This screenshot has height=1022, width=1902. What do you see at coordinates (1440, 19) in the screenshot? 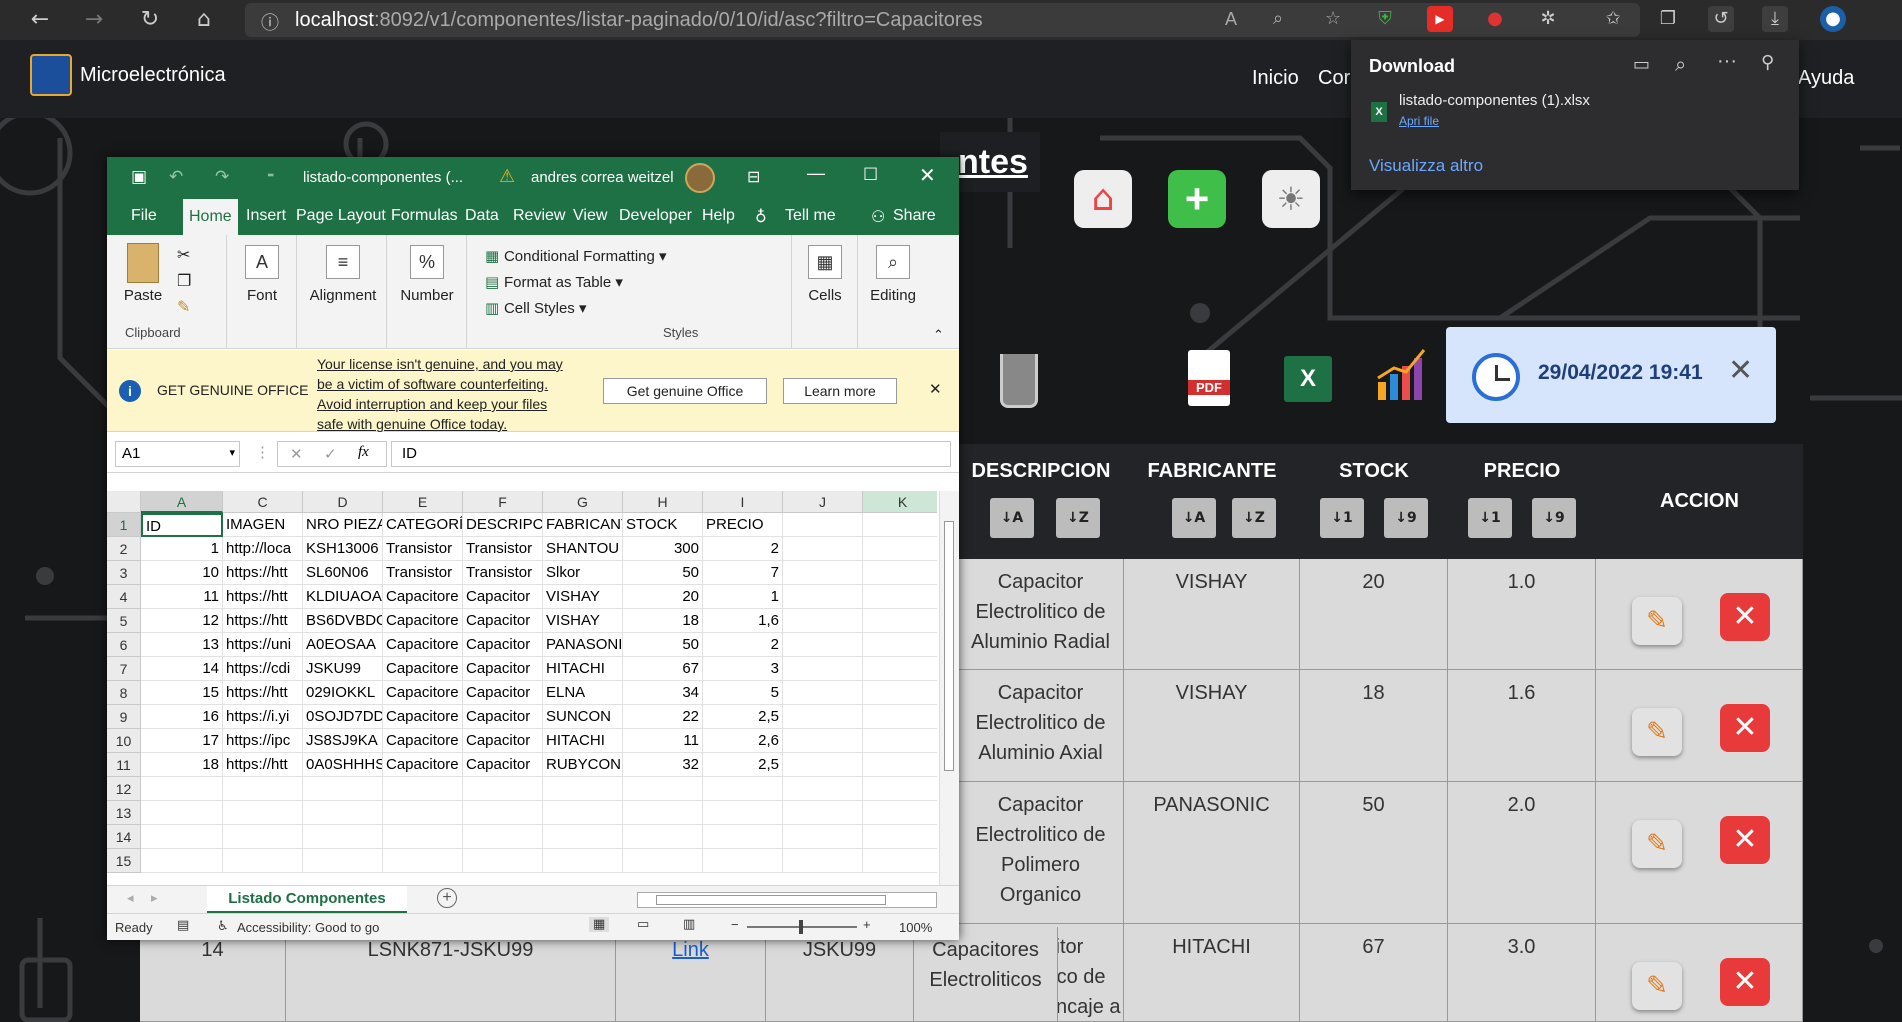
I see `youtube-extension-icon: ▶` at bounding box center [1440, 19].